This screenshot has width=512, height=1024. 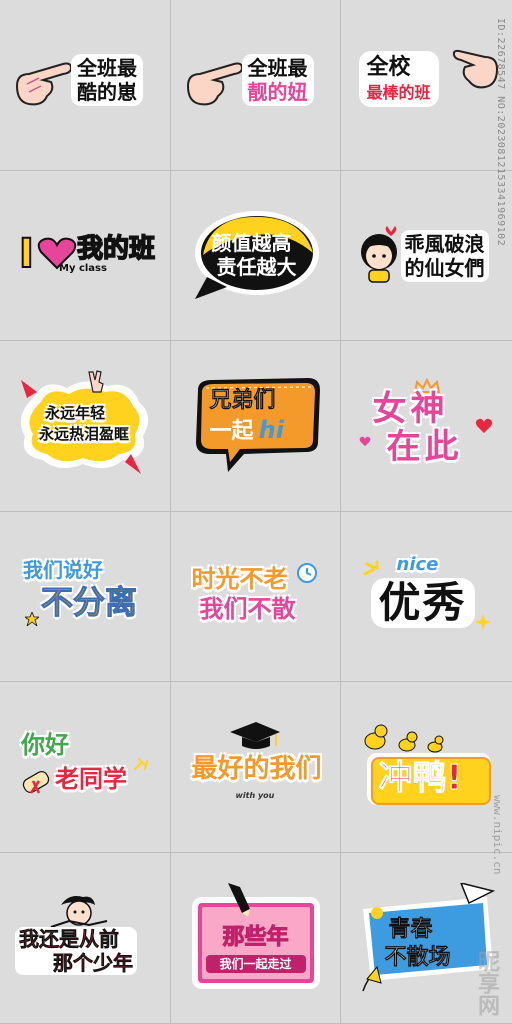 What do you see at coordinates (63, 569) in the screenshot?
I see `sticker-text-line1: 我们说好` at bounding box center [63, 569].